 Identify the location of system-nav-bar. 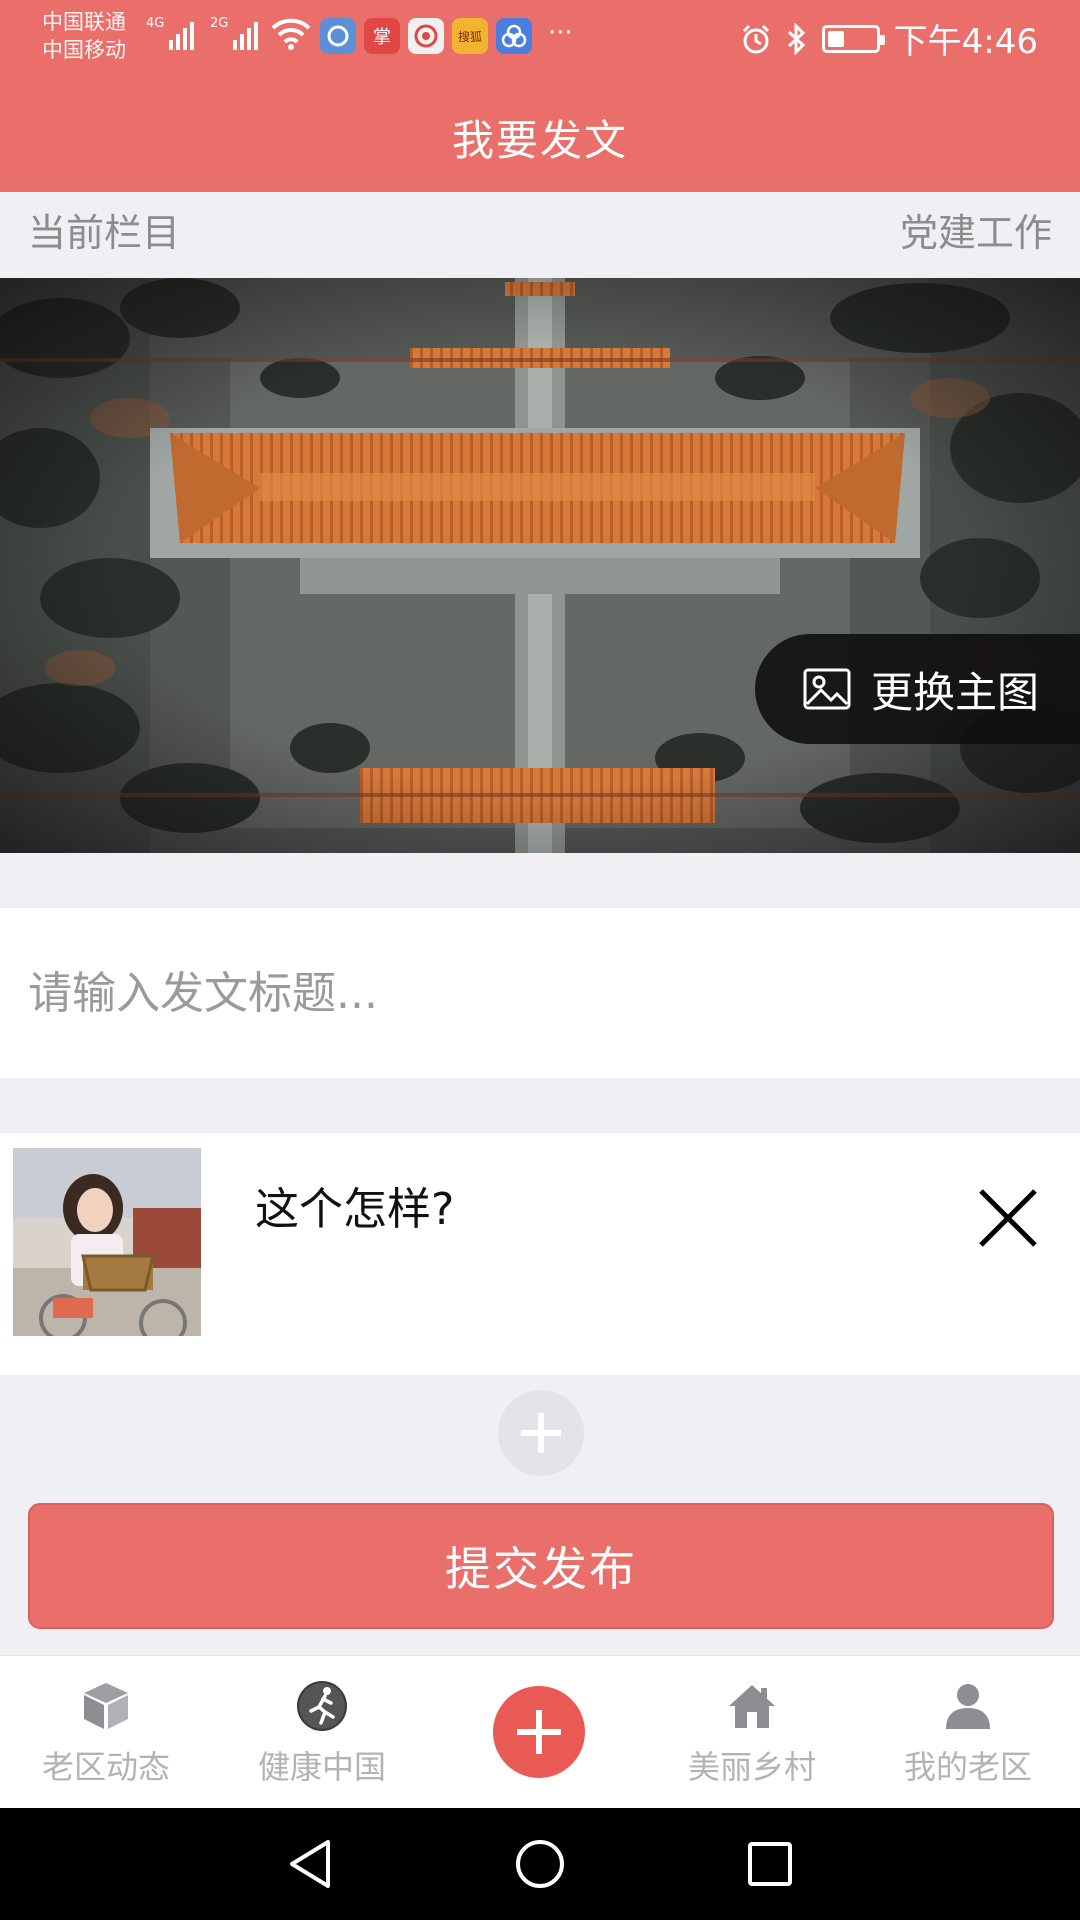
(540, 1864).